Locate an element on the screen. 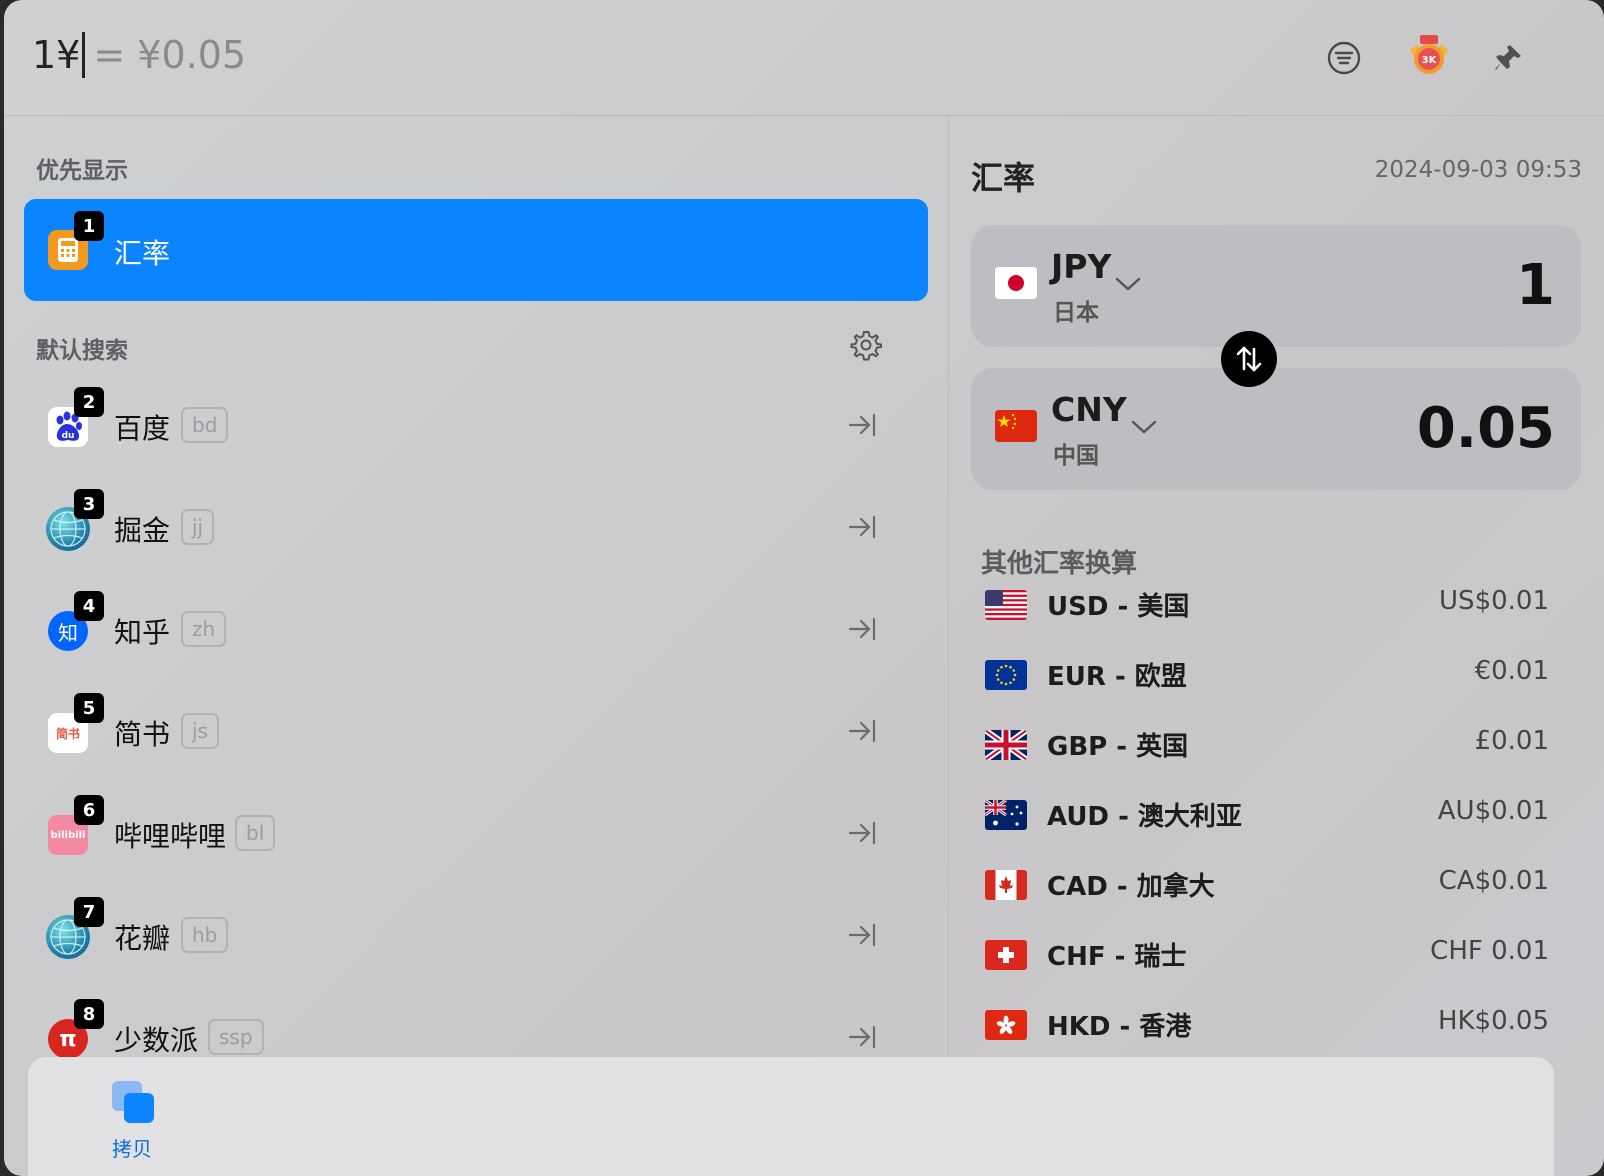 This screenshot has width=1604, height=1176. rate-value: HK$0.05 is located at coordinates (1493, 1021).